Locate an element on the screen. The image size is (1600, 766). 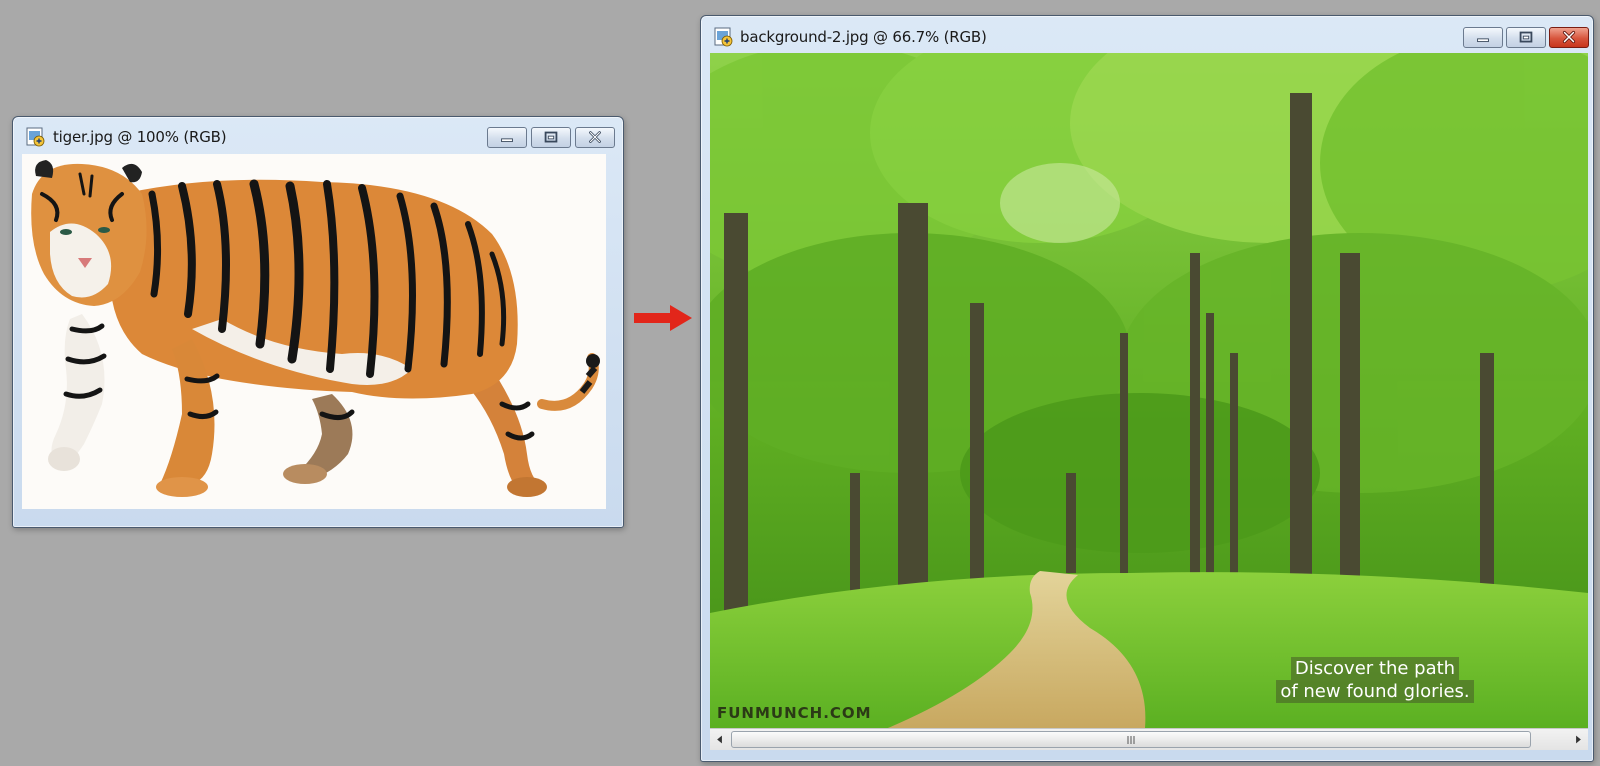
scroll-left-arrow is located at coordinates (720, 739).